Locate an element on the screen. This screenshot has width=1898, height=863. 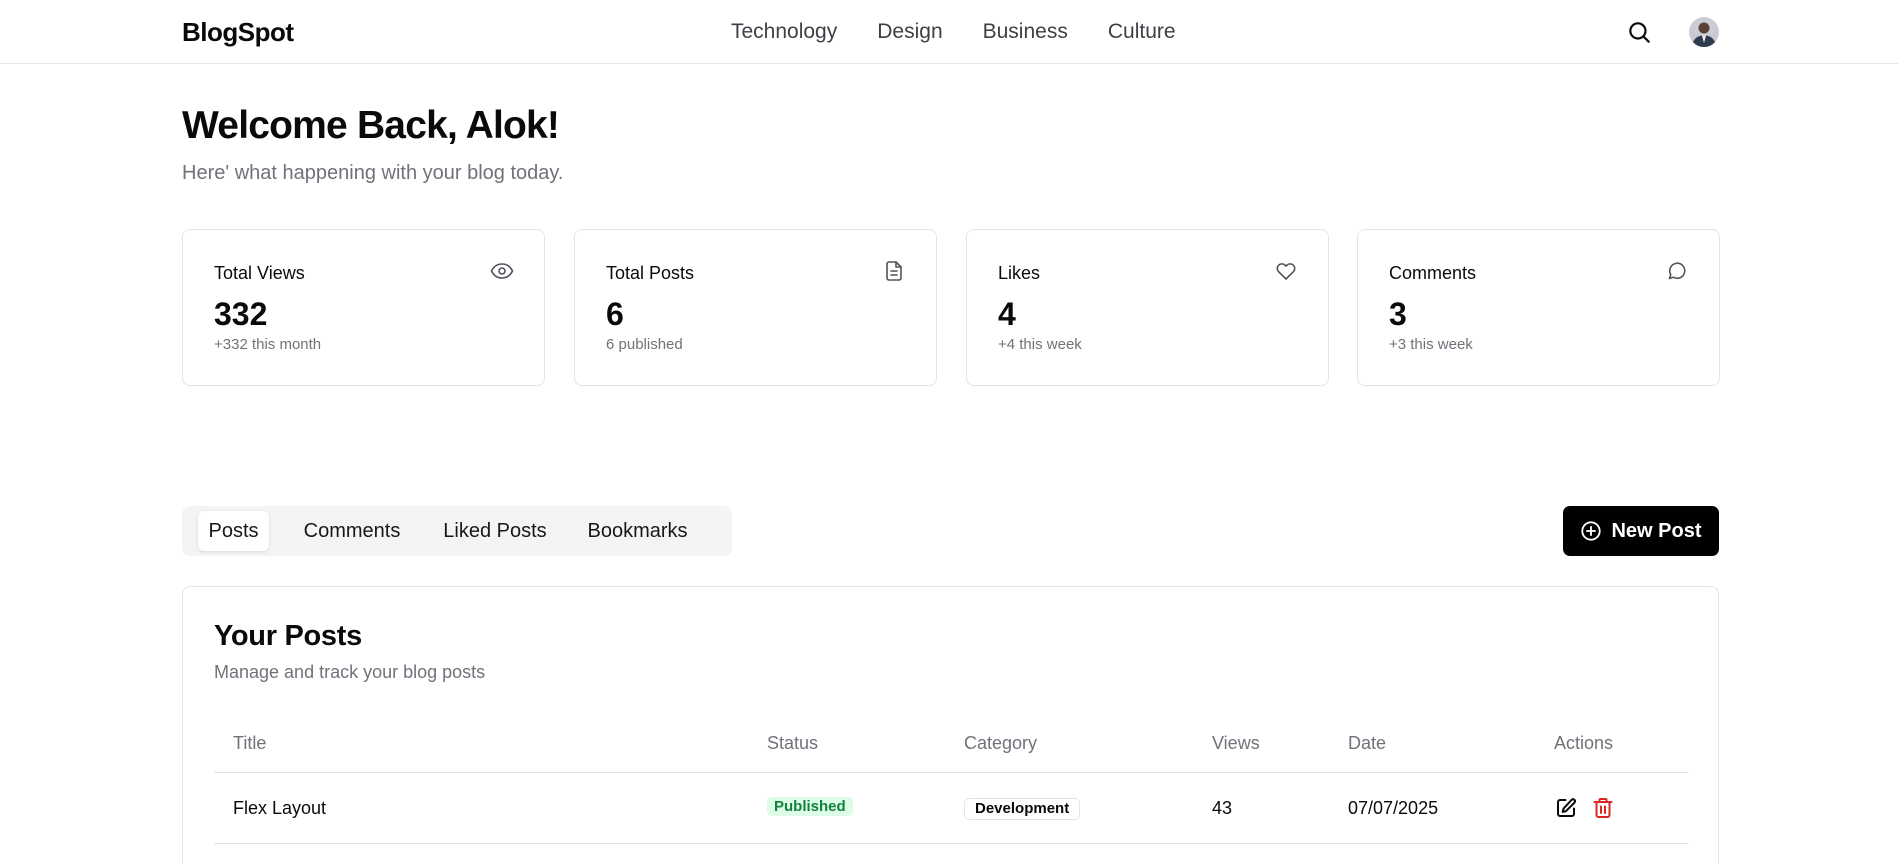
stat-value: 6 is located at coordinates (615, 314).